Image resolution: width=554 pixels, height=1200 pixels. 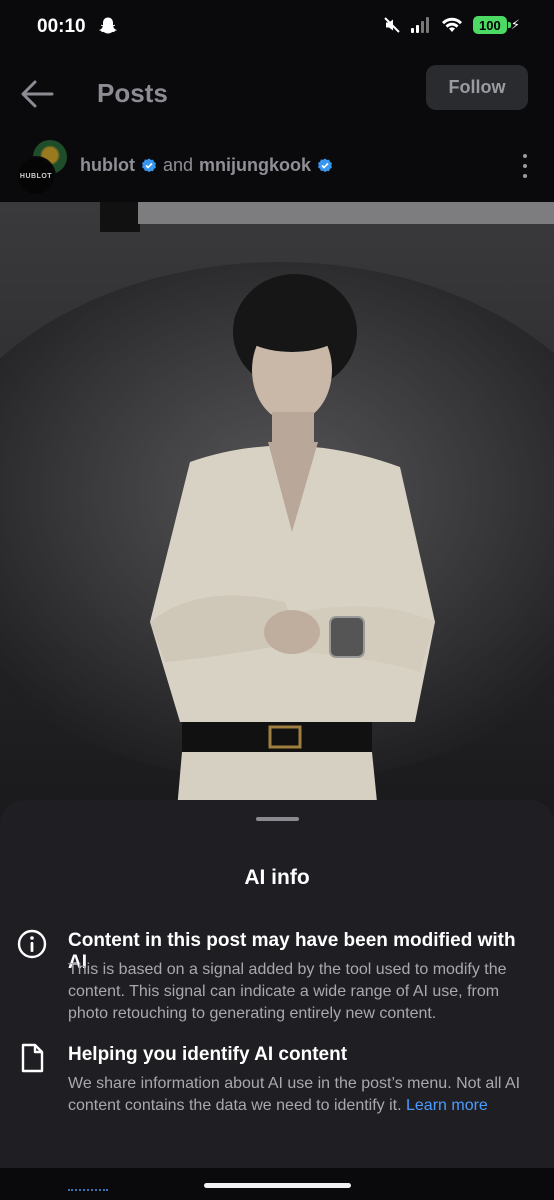 I want to click on snapchat-icon, so click(x=108, y=25).